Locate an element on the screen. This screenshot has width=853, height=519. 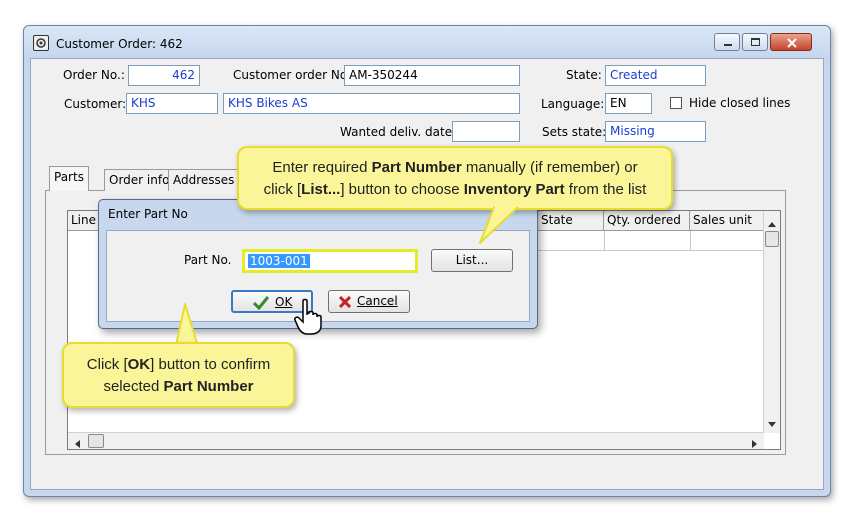
maximize-button is located at coordinates (755, 42).